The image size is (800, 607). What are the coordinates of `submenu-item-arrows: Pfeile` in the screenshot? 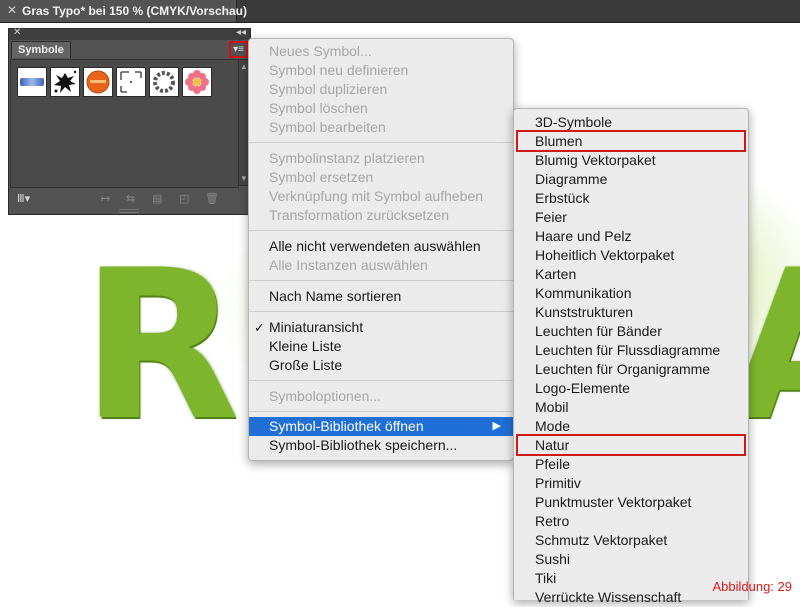 It's located at (631, 464).